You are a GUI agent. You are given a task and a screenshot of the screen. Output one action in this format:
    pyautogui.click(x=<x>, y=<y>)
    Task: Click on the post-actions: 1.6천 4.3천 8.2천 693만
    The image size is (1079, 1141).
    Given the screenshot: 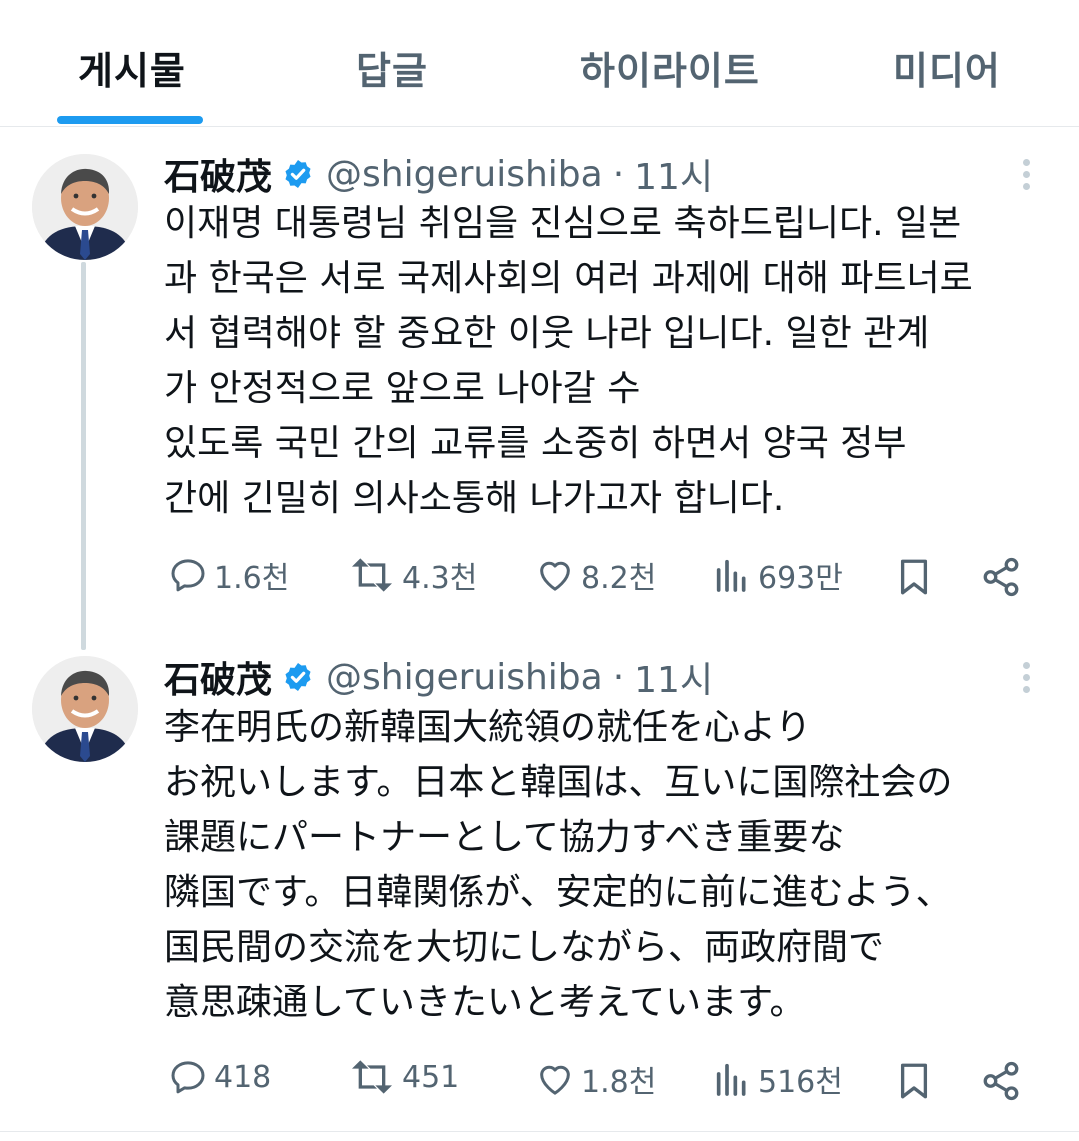 What is the action you would take?
    pyautogui.click(x=539, y=578)
    